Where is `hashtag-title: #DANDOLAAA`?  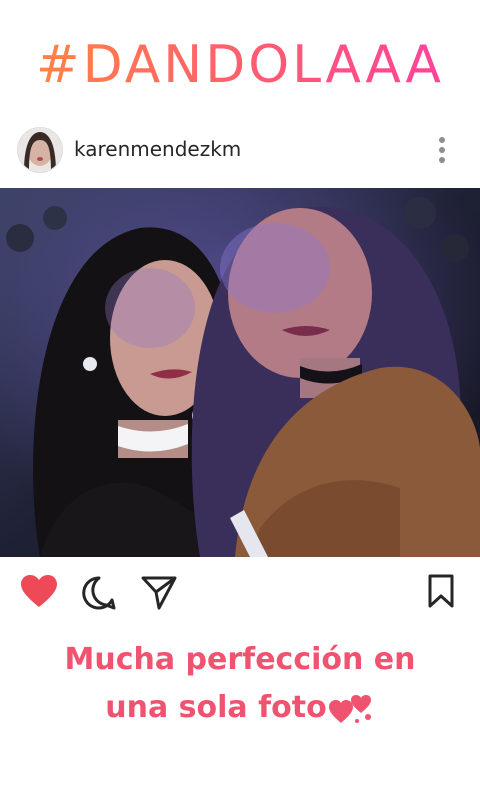
hashtag-title: #DANDOLAAA is located at coordinates (240, 65).